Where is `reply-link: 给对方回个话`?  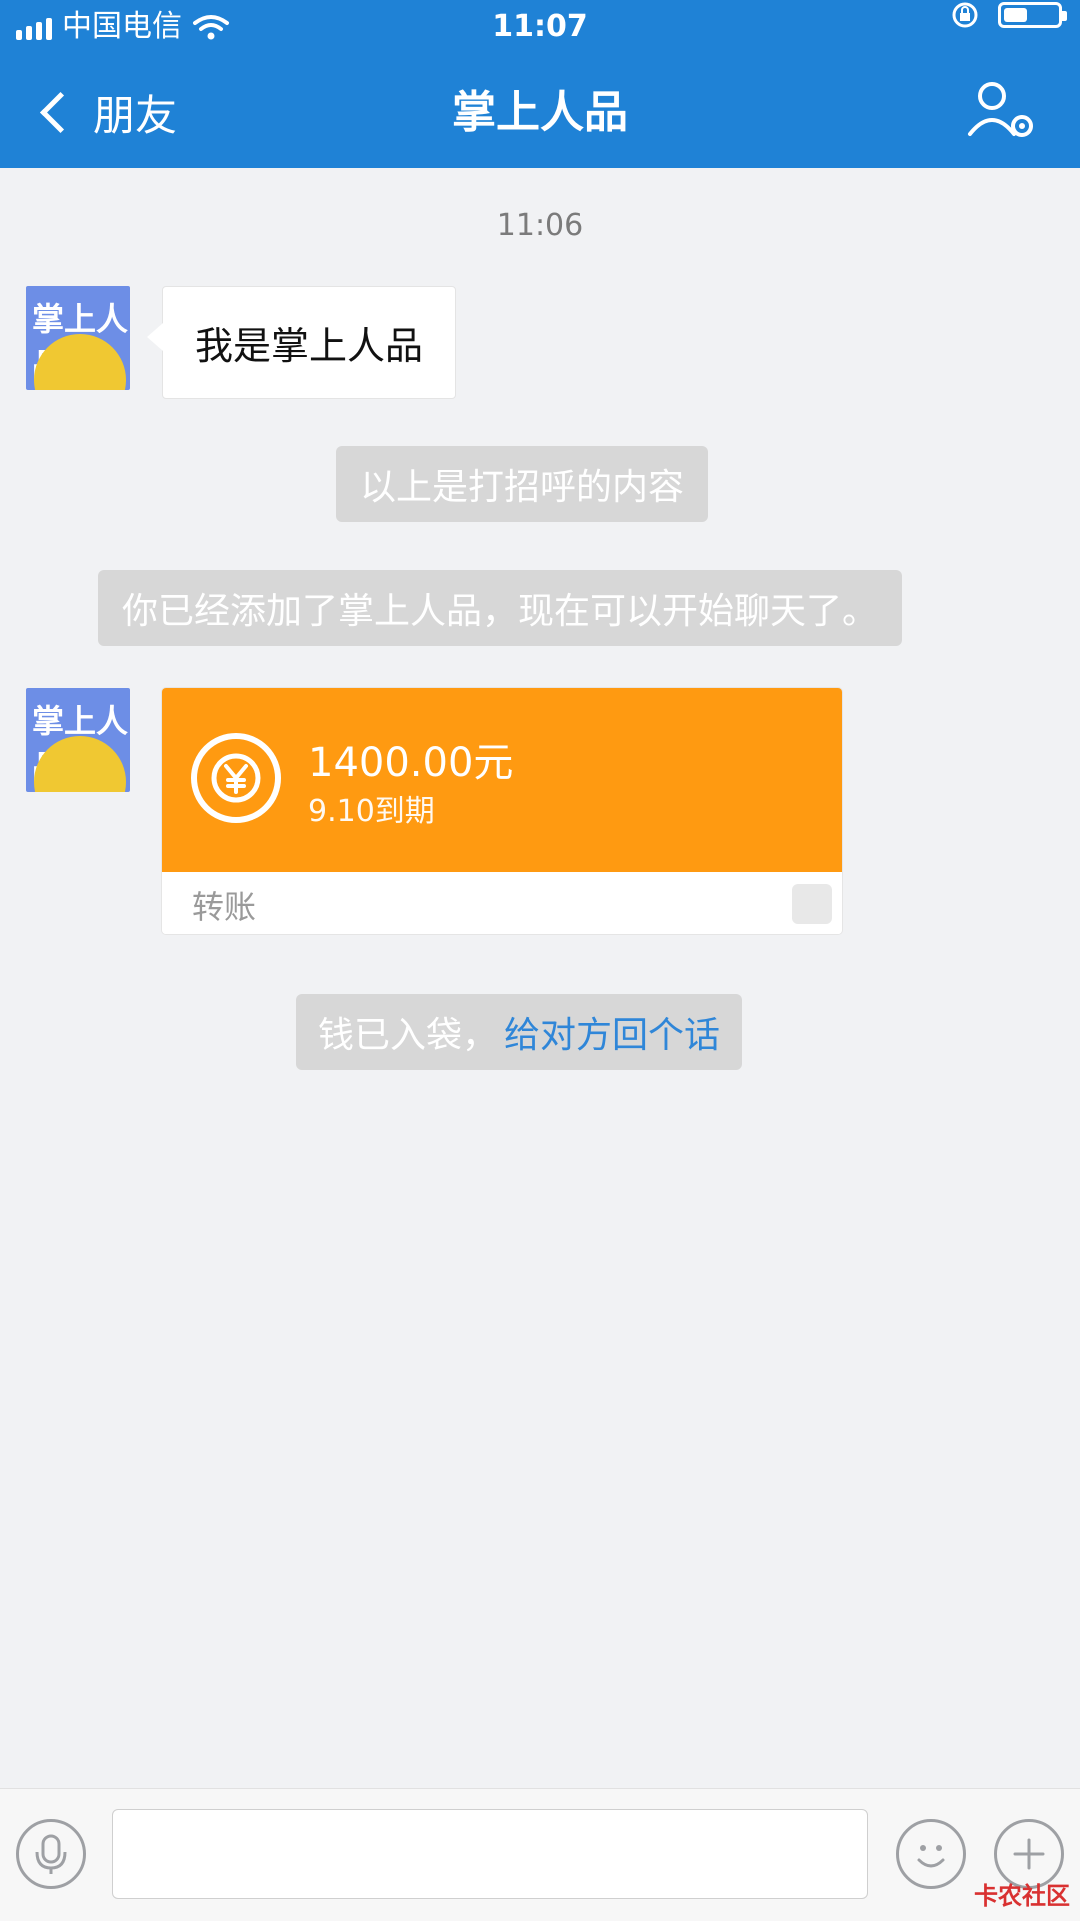 reply-link: 给对方回个话 is located at coordinates (612, 1032).